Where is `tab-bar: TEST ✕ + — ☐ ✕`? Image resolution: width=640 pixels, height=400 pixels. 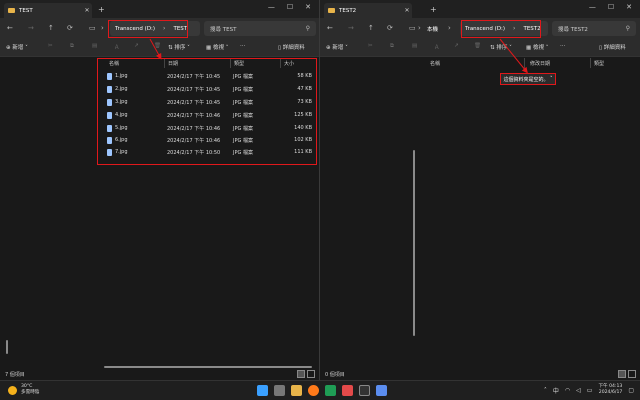 tab-bar: TEST ✕ + — ☐ ✕ is located at coordinates (159, 9).